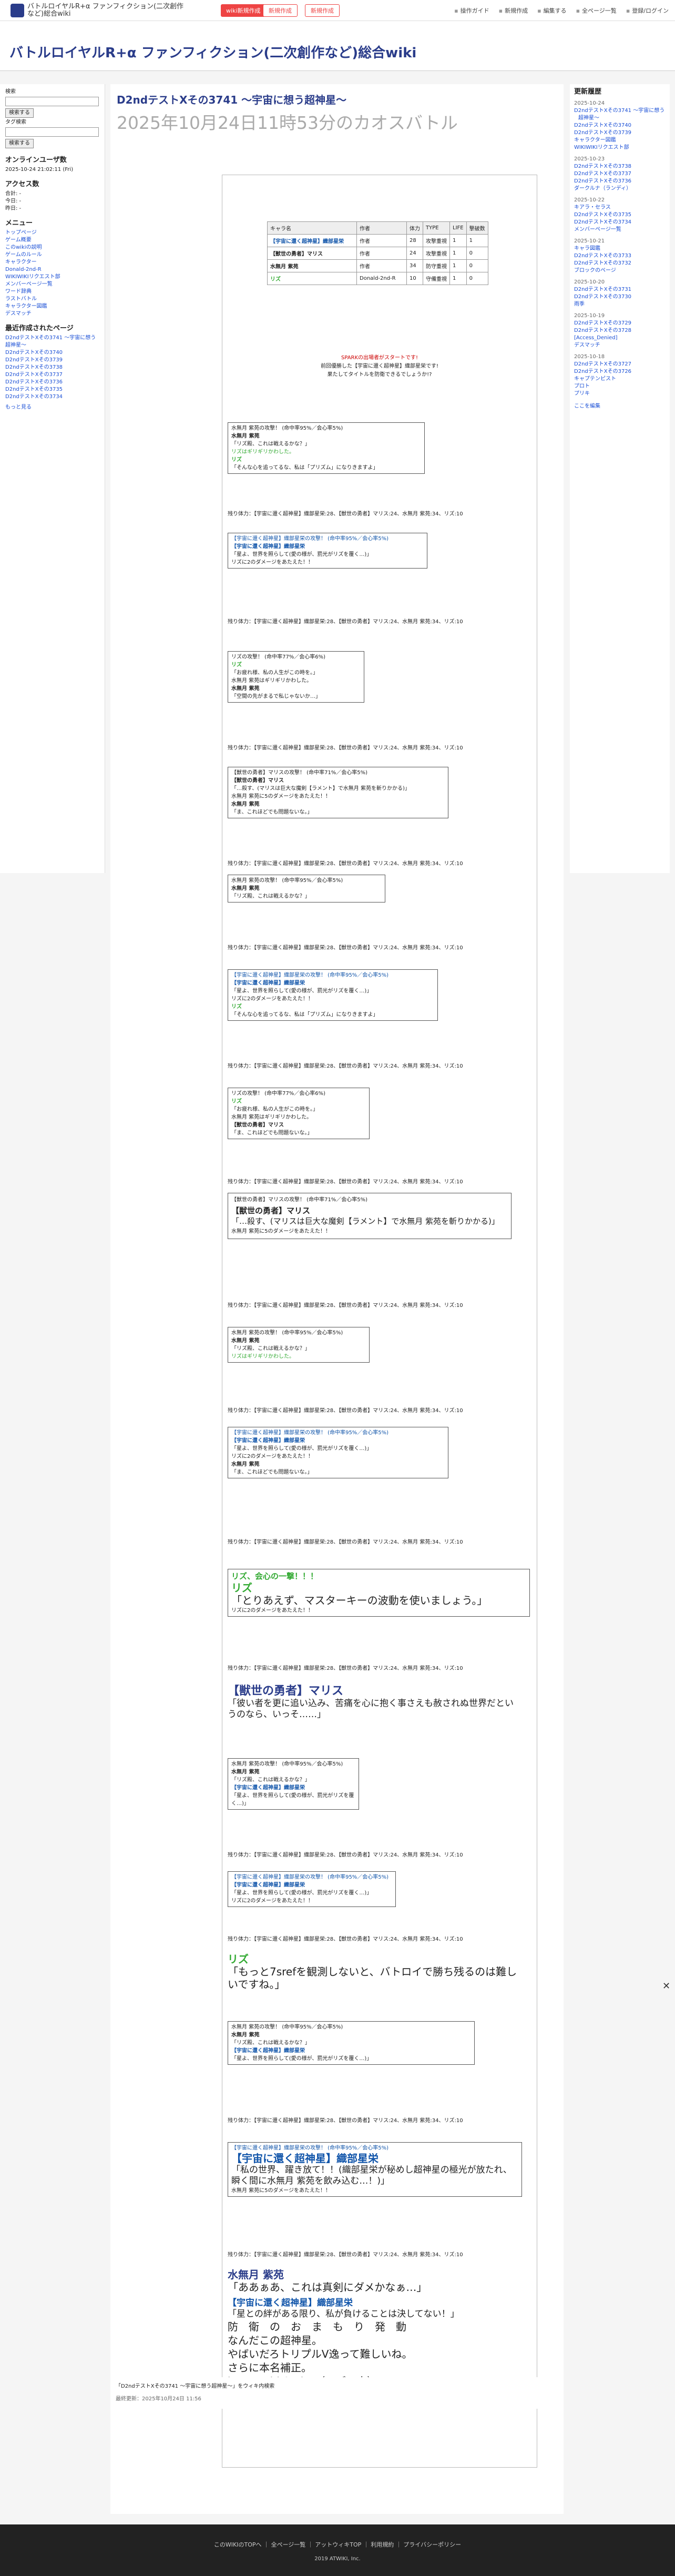  I want to click on history-item: D2ndテストXその3738, so click(620, 166).